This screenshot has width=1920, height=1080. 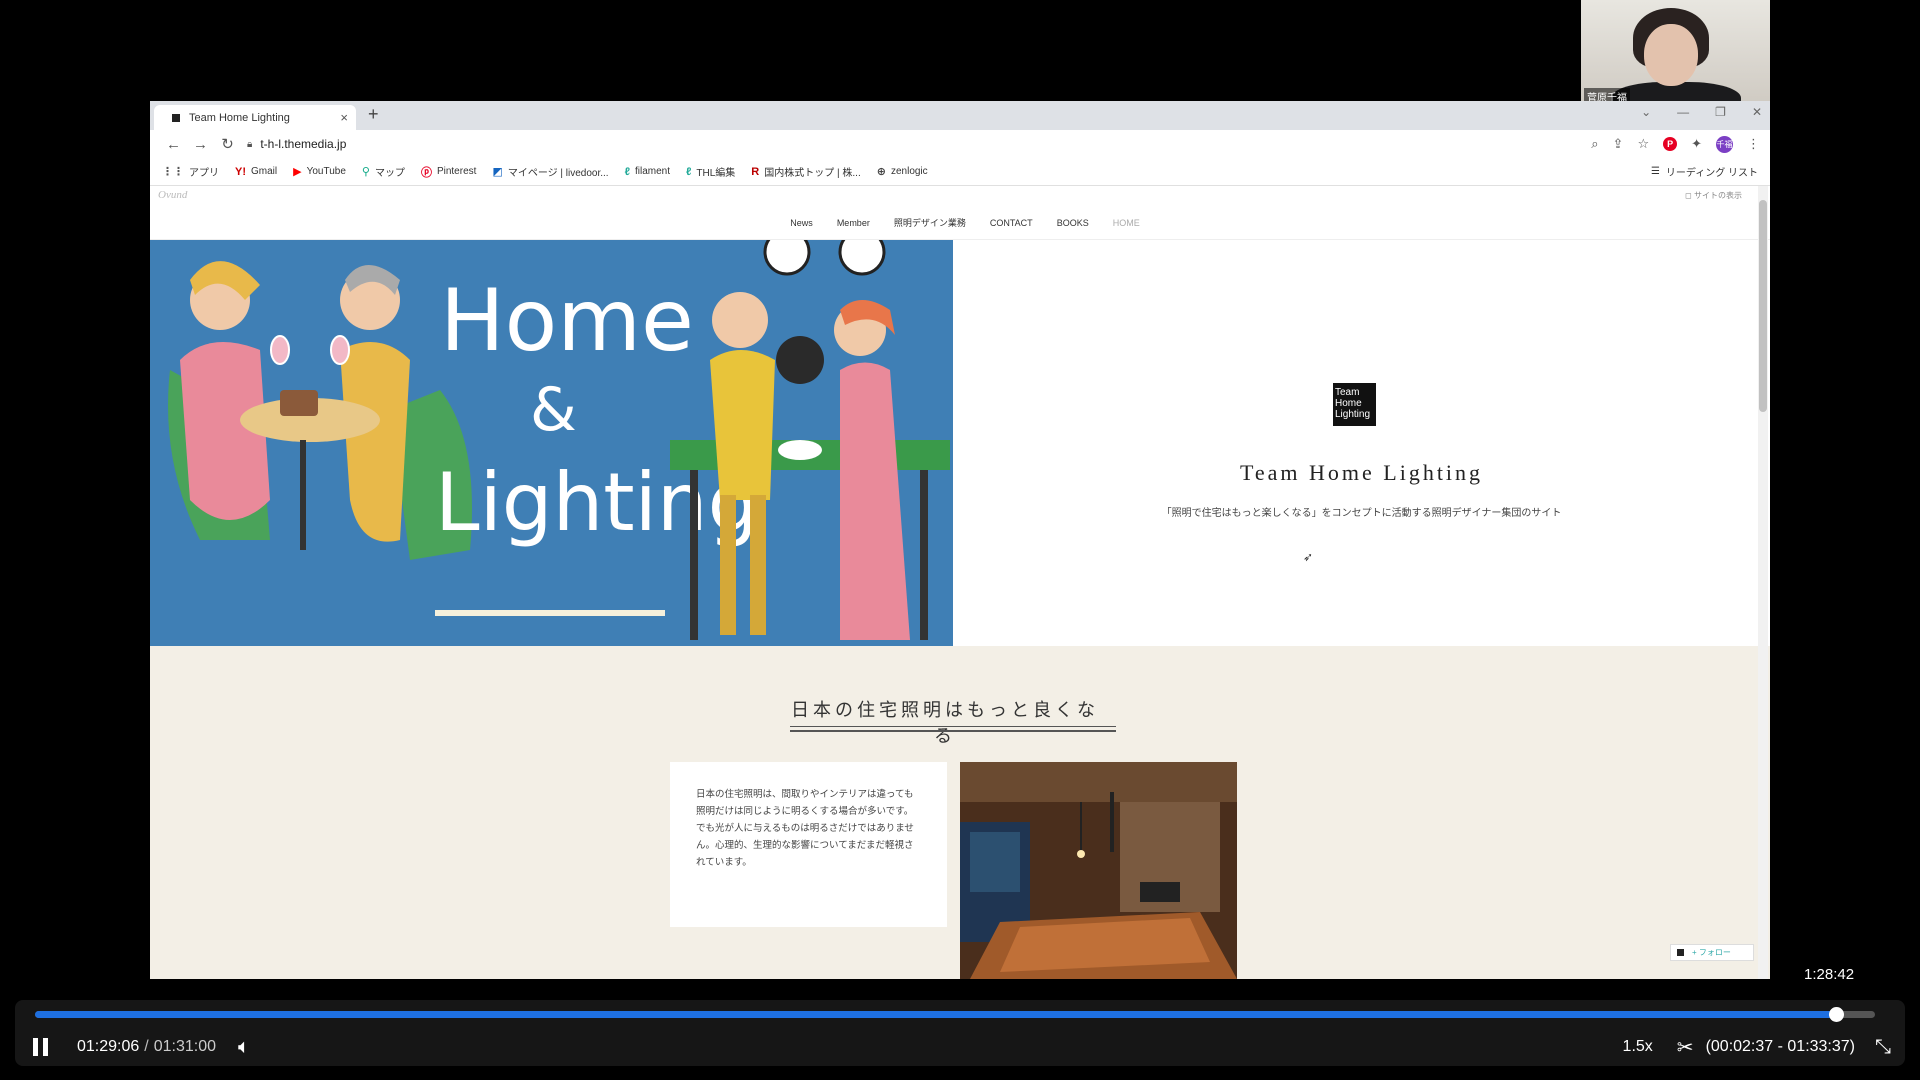 What do you see at coordinates (945, 723) in the screenshot?
I see `section-title: 日本の住宅照明はもっと良くなる` at bounding box center [945, 723].